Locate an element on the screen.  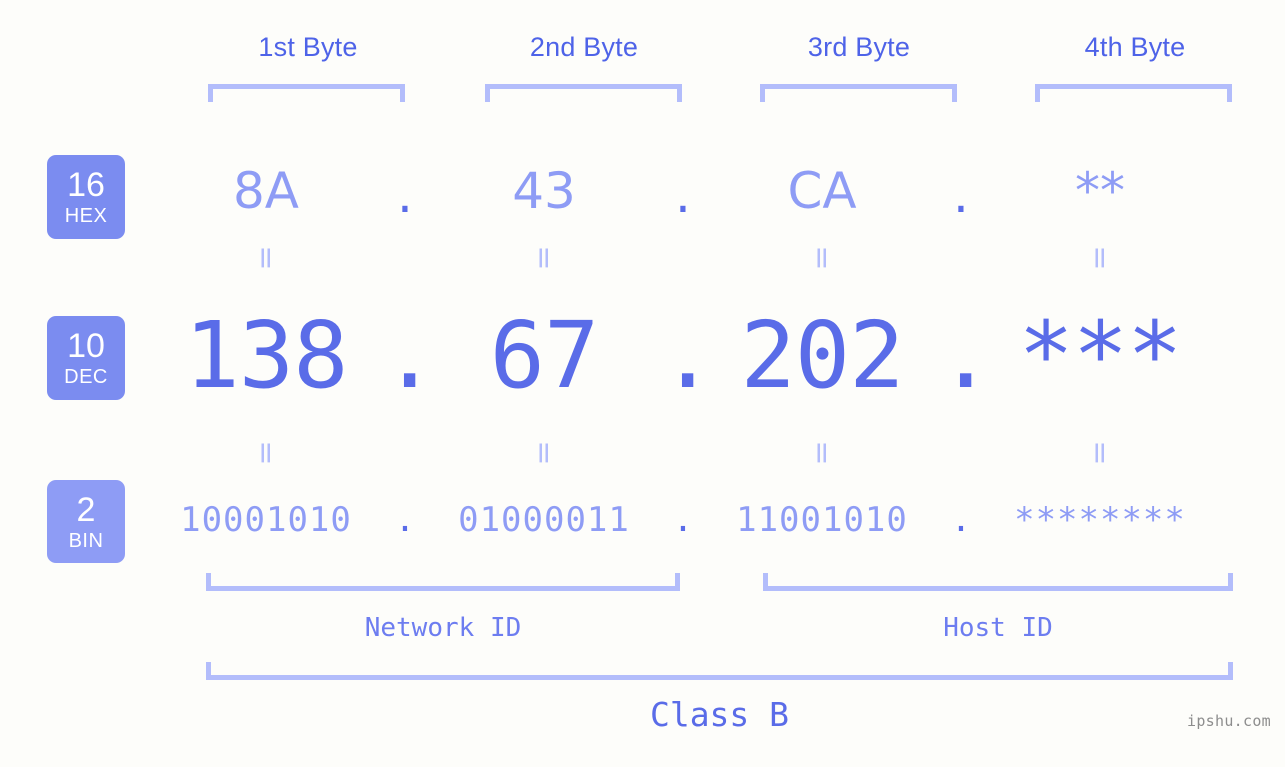
site-watermark: ipshu.com is located at coordinates (1229, 721).